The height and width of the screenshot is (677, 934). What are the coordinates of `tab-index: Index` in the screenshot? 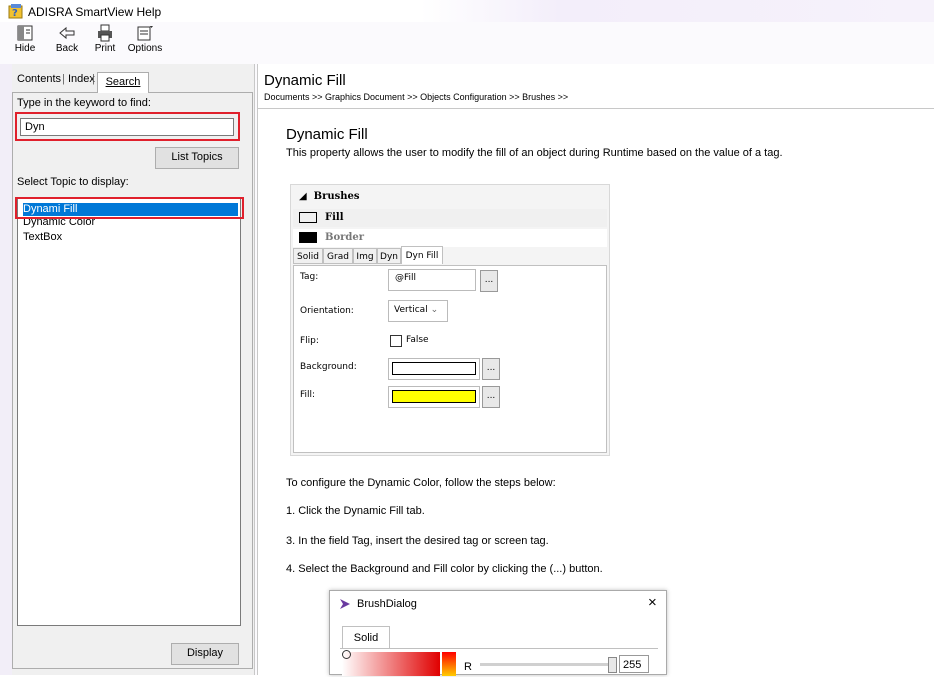 It's located at (81, 81).